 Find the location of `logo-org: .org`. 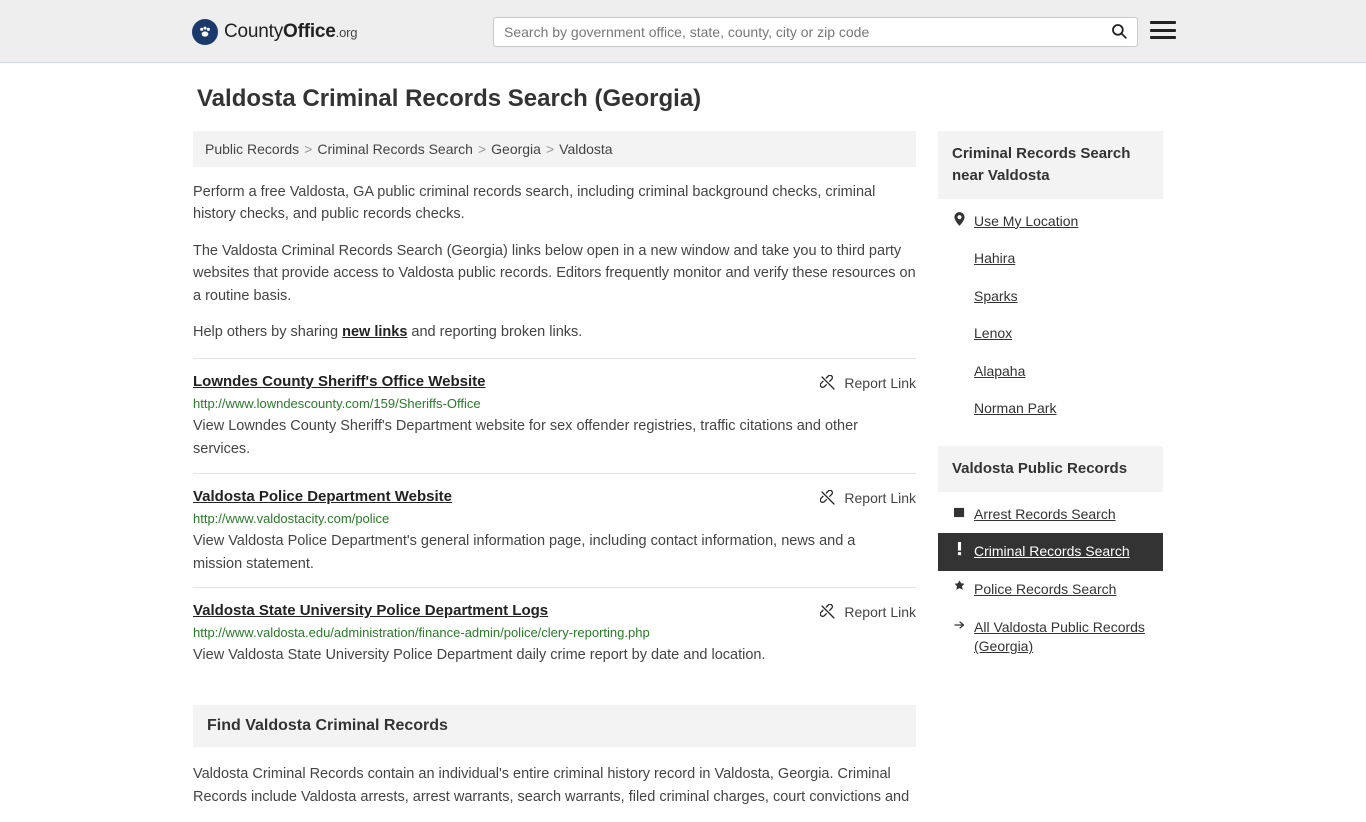

logo-org: .org is located at coordinates (346, 32).